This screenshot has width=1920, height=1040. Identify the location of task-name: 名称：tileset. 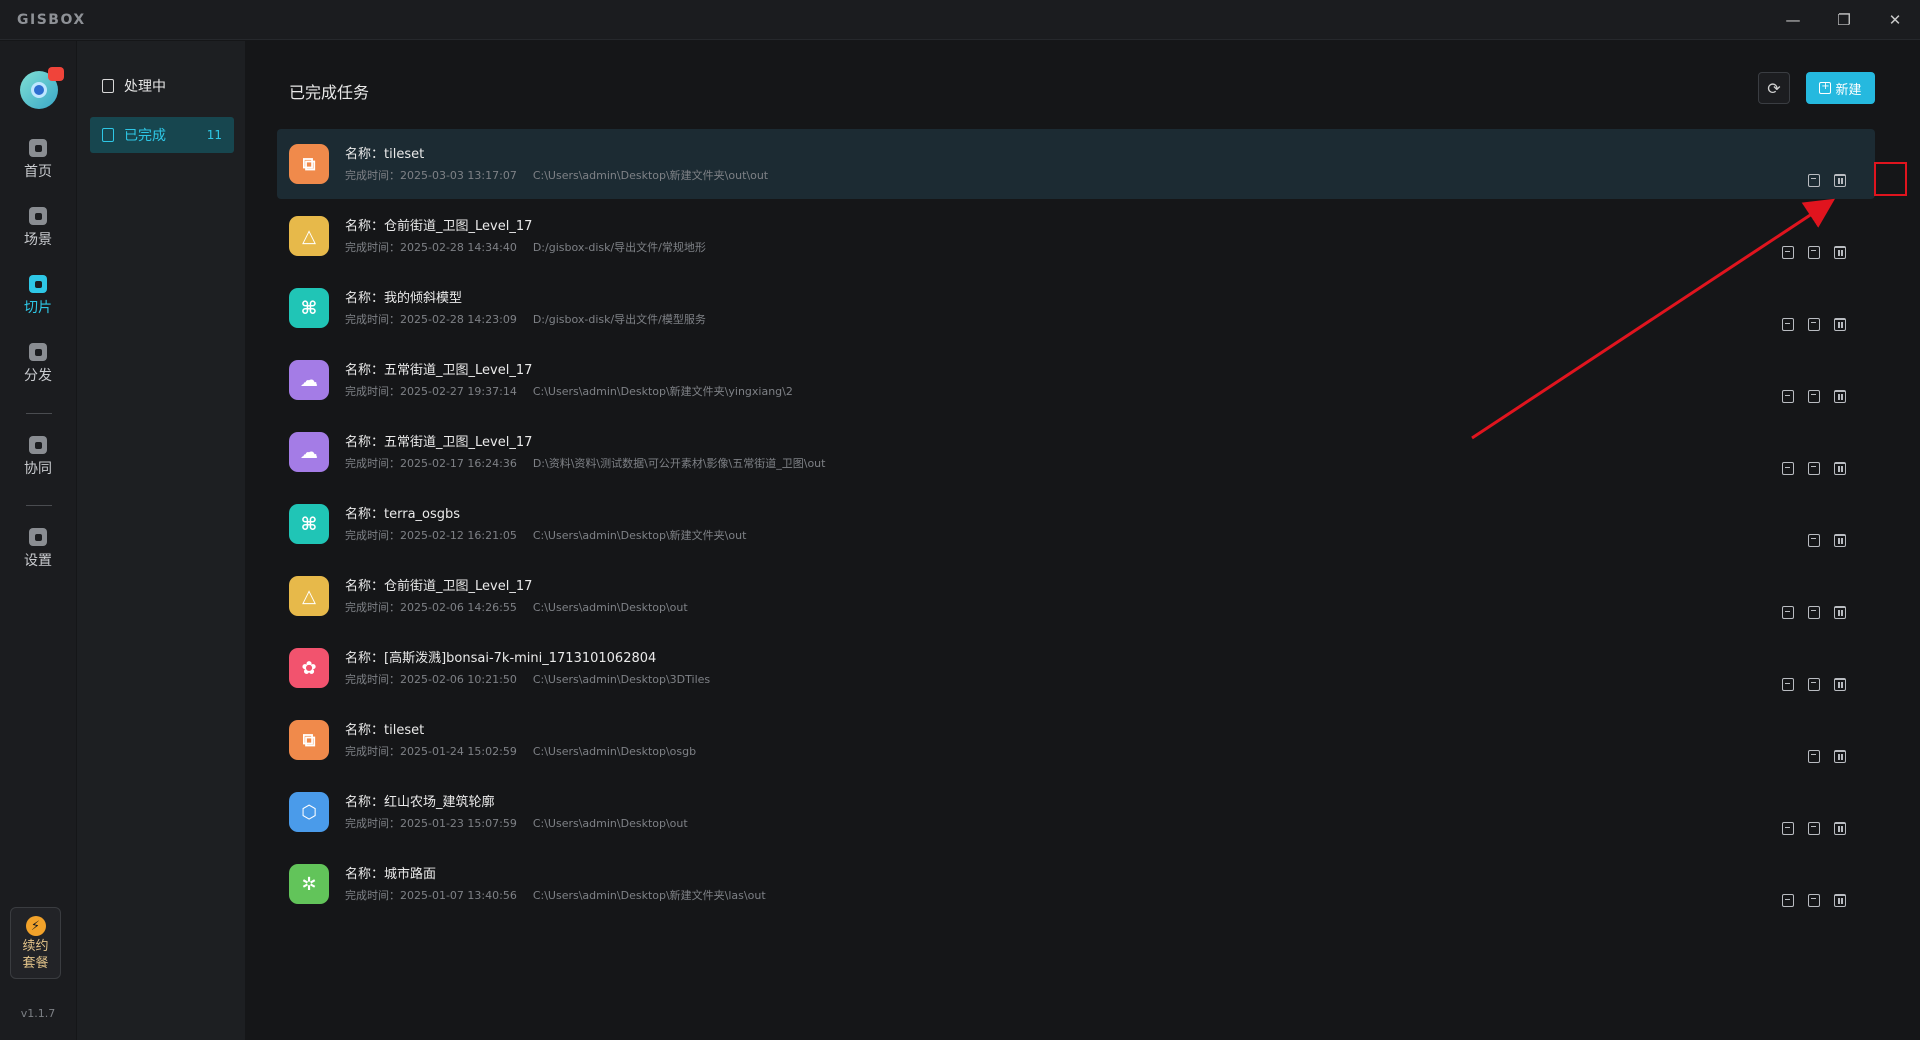
(384, 728).